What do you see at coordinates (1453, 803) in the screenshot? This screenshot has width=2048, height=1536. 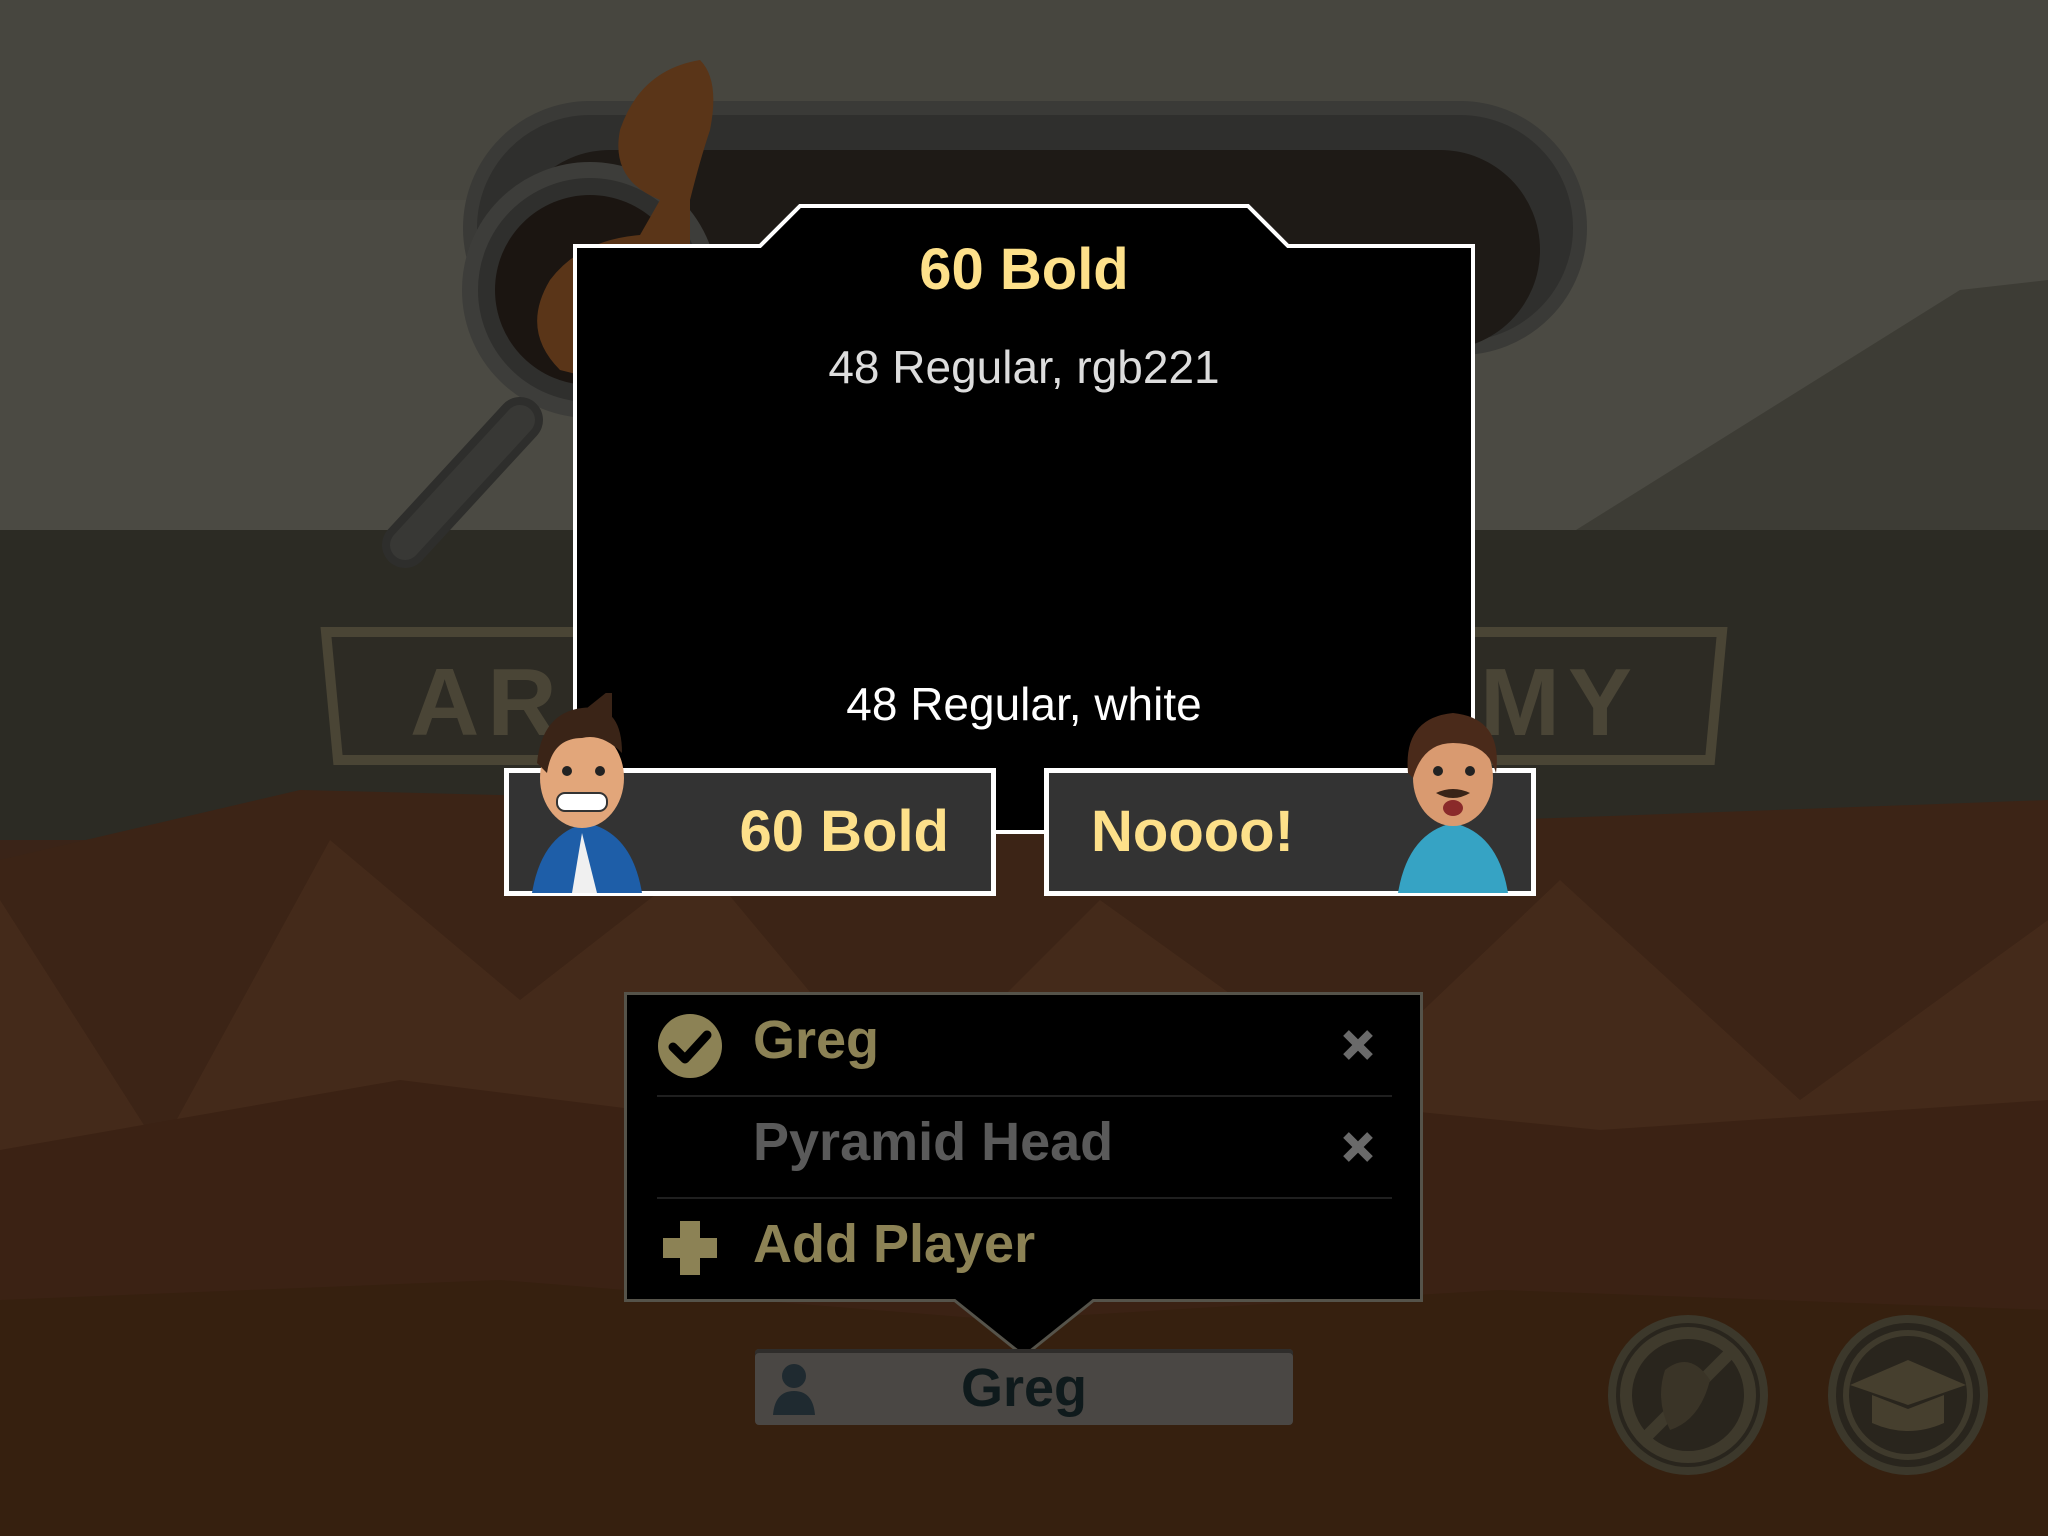 I see `character-avatar-scientist` at bounding box center [1453, 803].